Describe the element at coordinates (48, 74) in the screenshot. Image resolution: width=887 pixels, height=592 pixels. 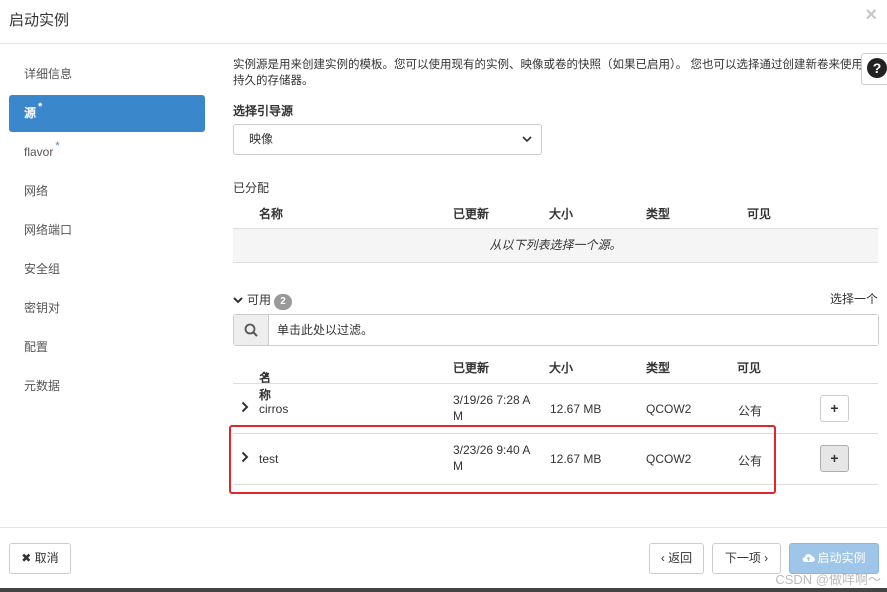
I see `sidebar-item-label: 详细信息` at that location.